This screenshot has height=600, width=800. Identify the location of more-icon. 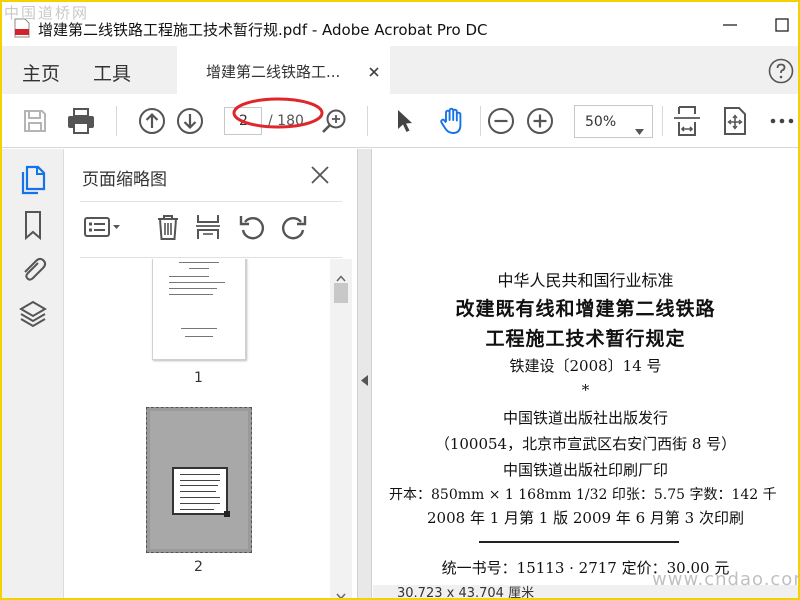
(782, 121).